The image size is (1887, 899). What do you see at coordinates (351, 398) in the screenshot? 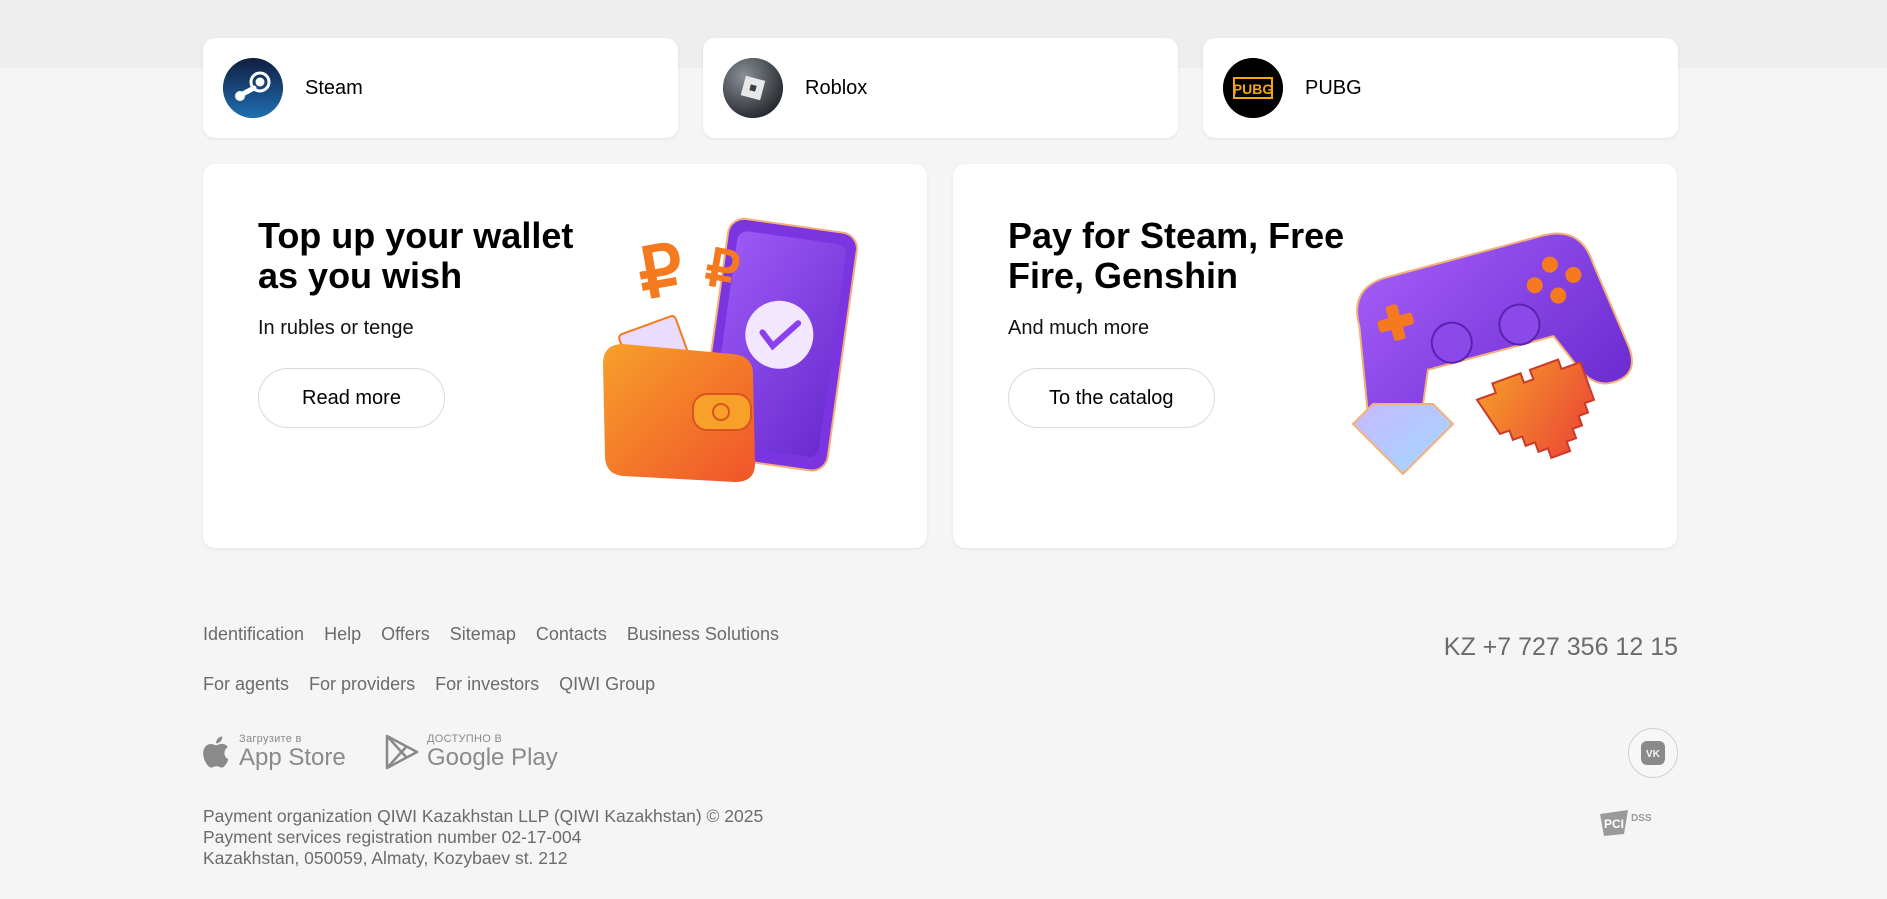
I see `read-more-button: Read more` at bounding box center [351, 398].